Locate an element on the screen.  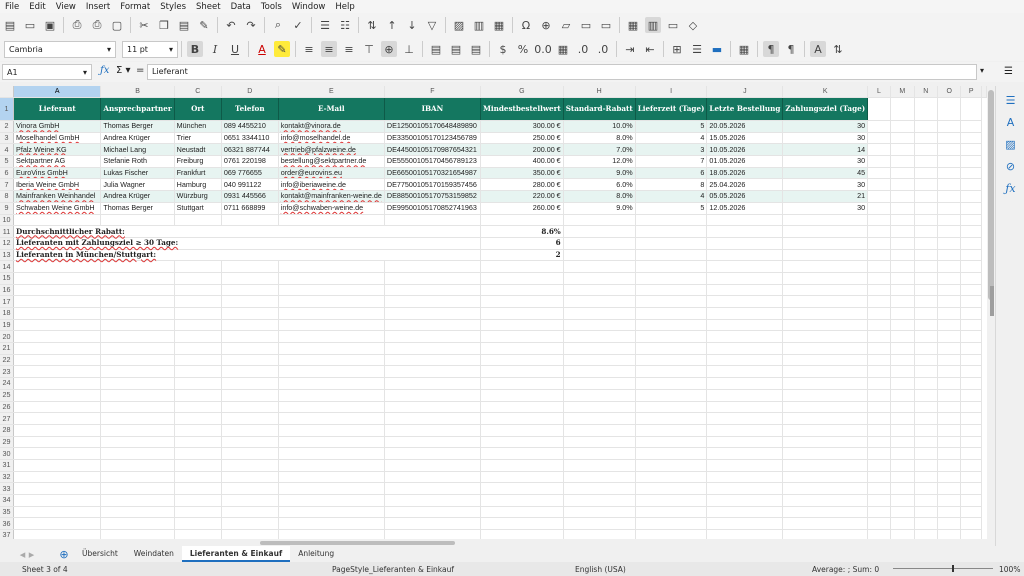
data-cell: Trier is located at coordinates (198, 138).